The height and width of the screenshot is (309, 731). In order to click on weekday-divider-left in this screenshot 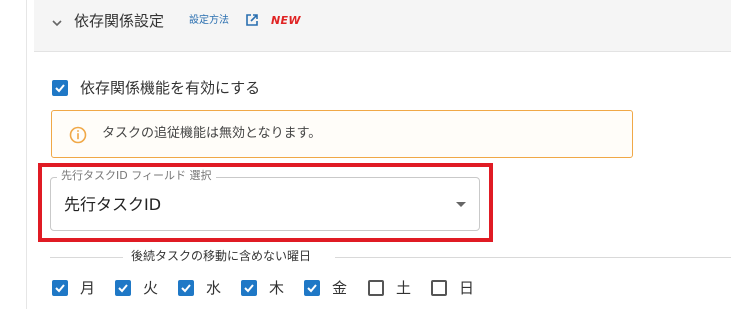, I will do `click(86, 257)`.